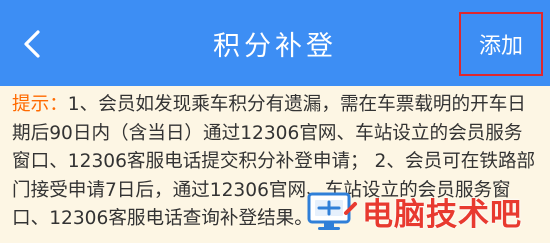  Describe the element at coordinates (40, 104) in the screenshot. I see `notice-label: 提示：` at that location.